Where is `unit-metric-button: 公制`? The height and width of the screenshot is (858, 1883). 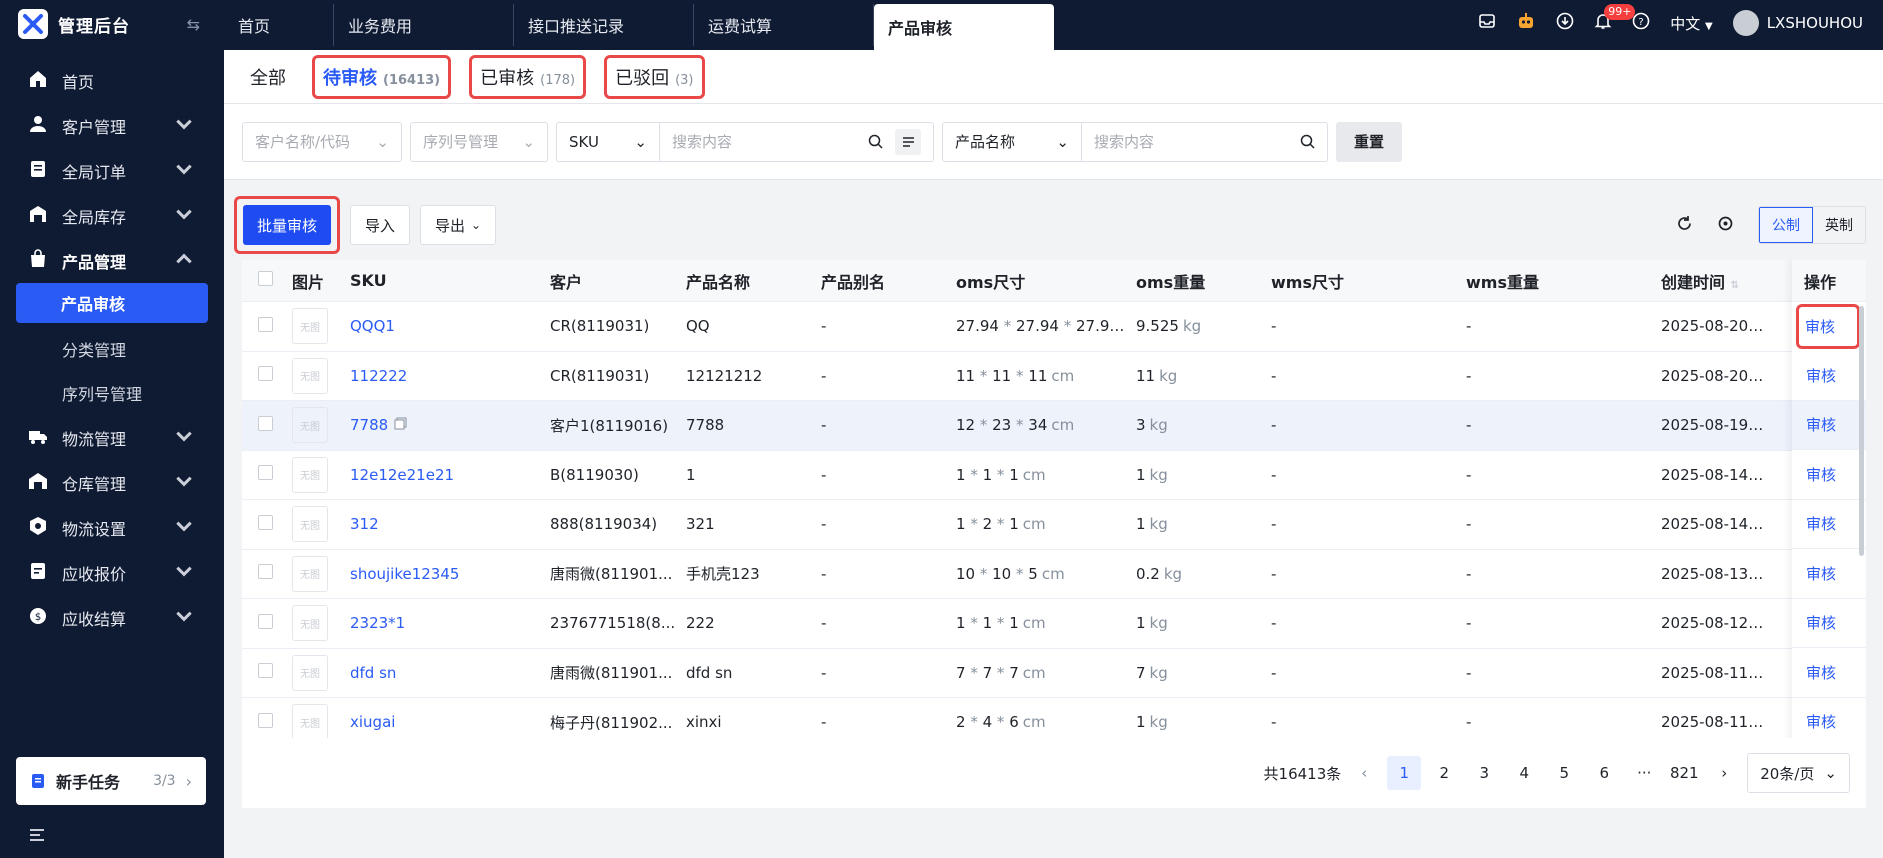
unit-metric-button: 公制 is located at coordinates (1786, 225).